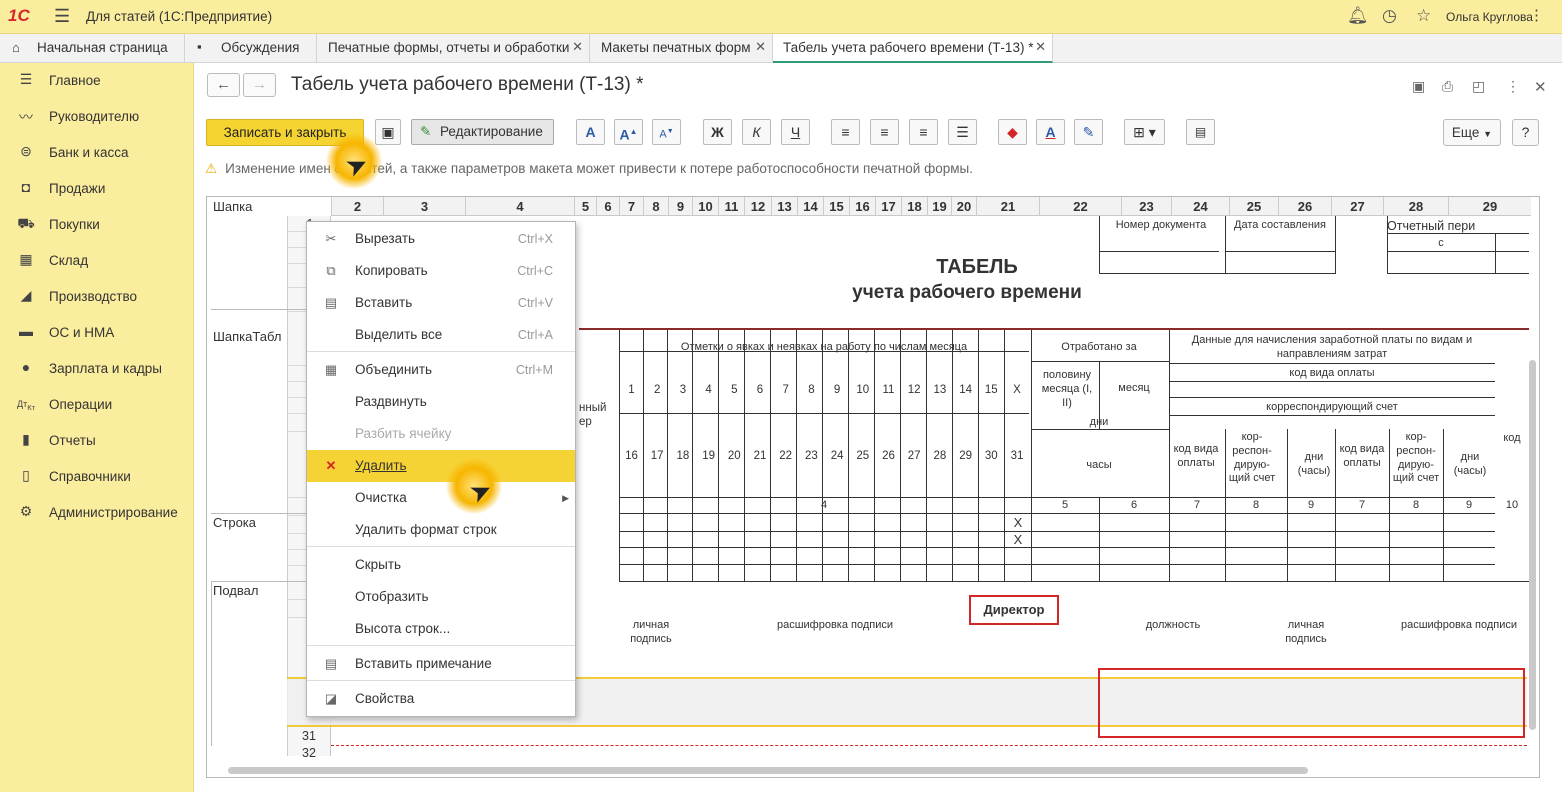 The width and height of the screenshot is (1562, 792). I want to click on column-header: 24, so click(1200, 206).